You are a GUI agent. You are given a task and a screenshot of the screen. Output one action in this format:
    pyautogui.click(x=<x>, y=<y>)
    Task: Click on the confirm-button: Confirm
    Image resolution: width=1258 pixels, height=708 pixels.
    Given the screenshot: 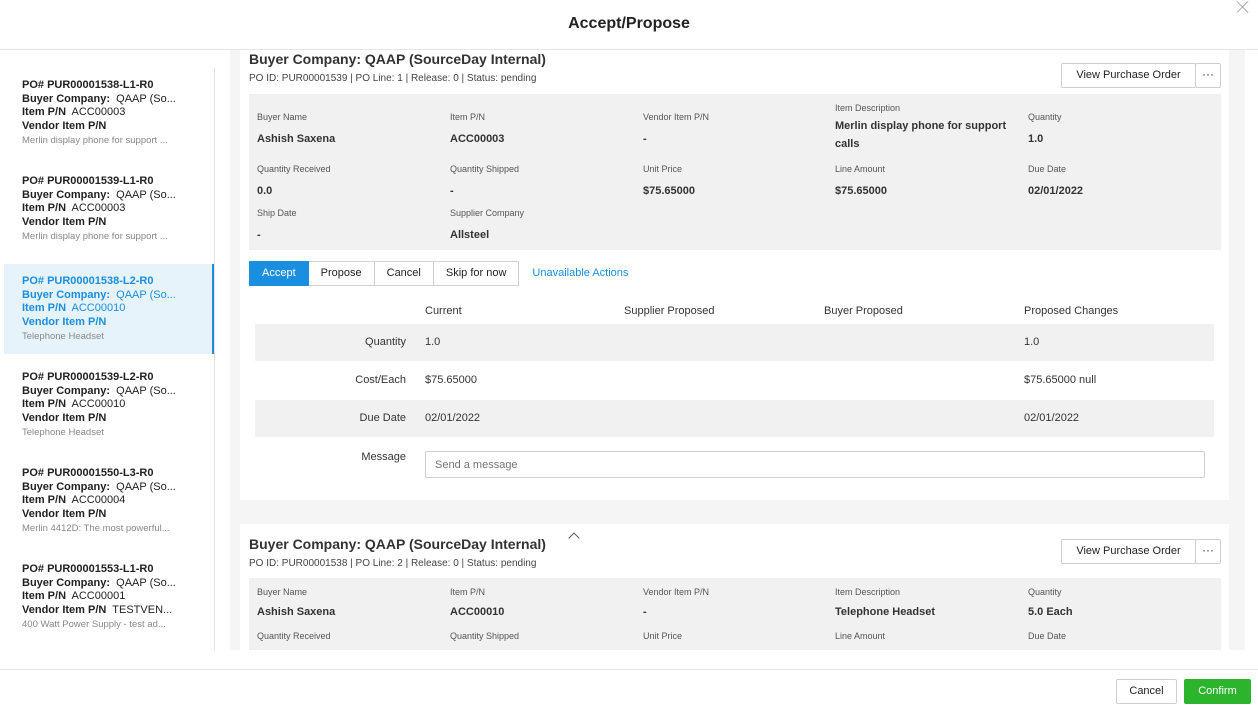 What is the action you would take?
    pyautogui.click(x=1217, y=691)
    